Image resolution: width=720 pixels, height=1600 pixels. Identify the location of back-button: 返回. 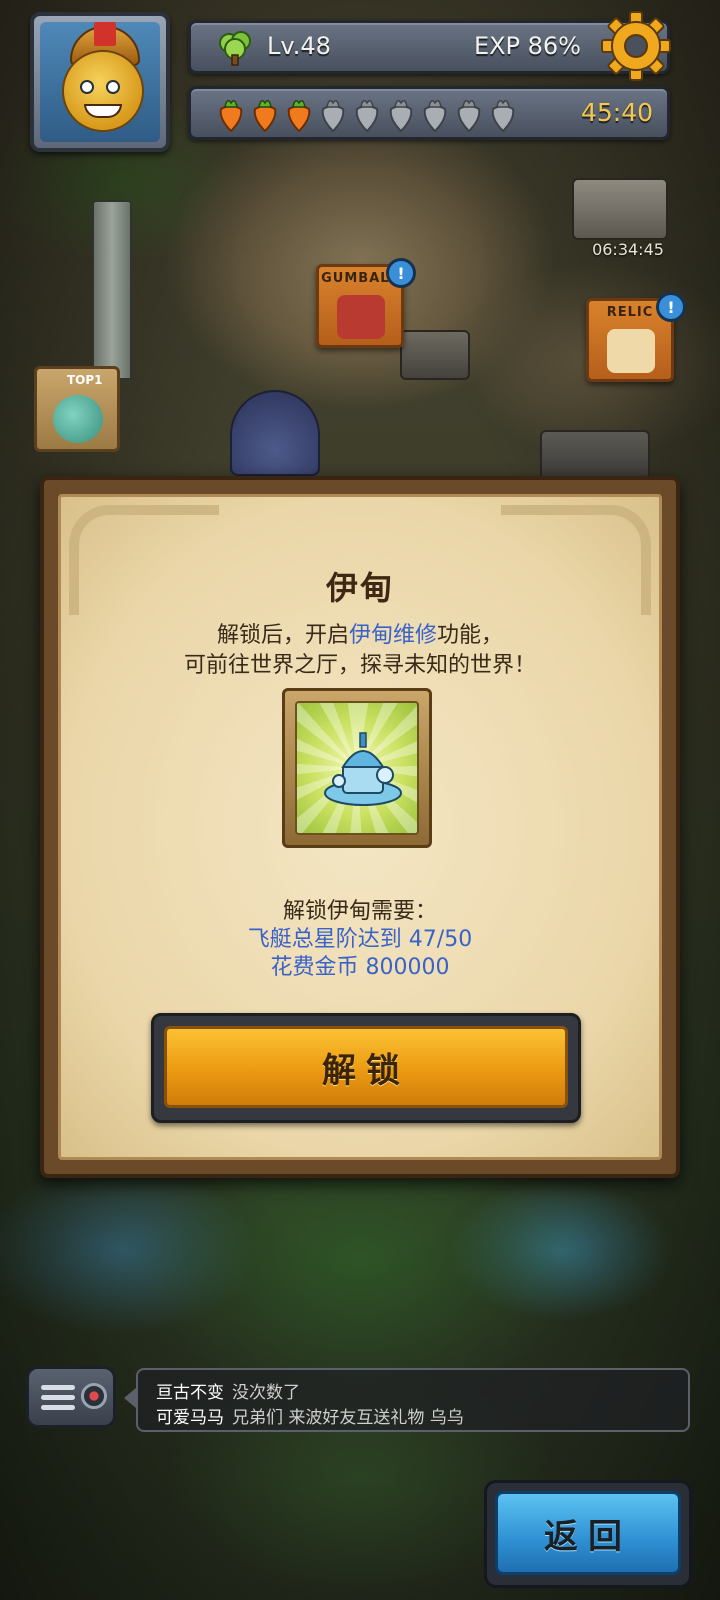
(588, 1534).